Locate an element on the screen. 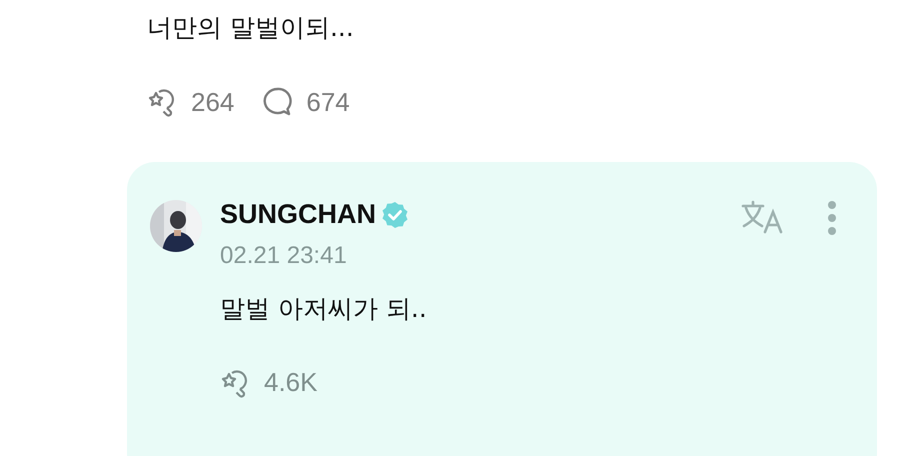 The width and height of the screenshot is (900, 456). more-options-icon is located at coordinates (832, 218).